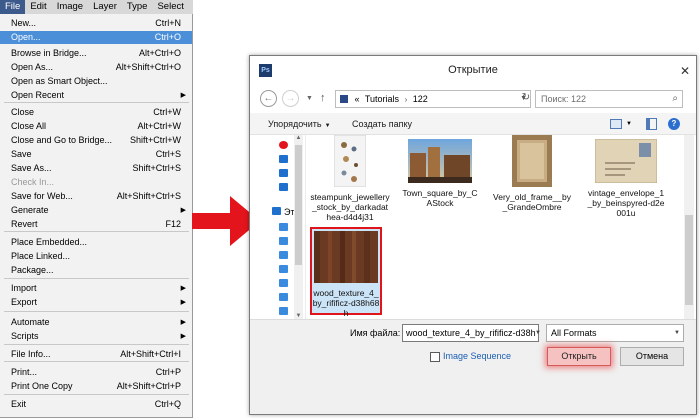 This screenshot has width=700, height=418. I want to click on menu-item-print-one-copy: Print One Copy Alt+Shift+Ctrl+P, so click(96, 386).